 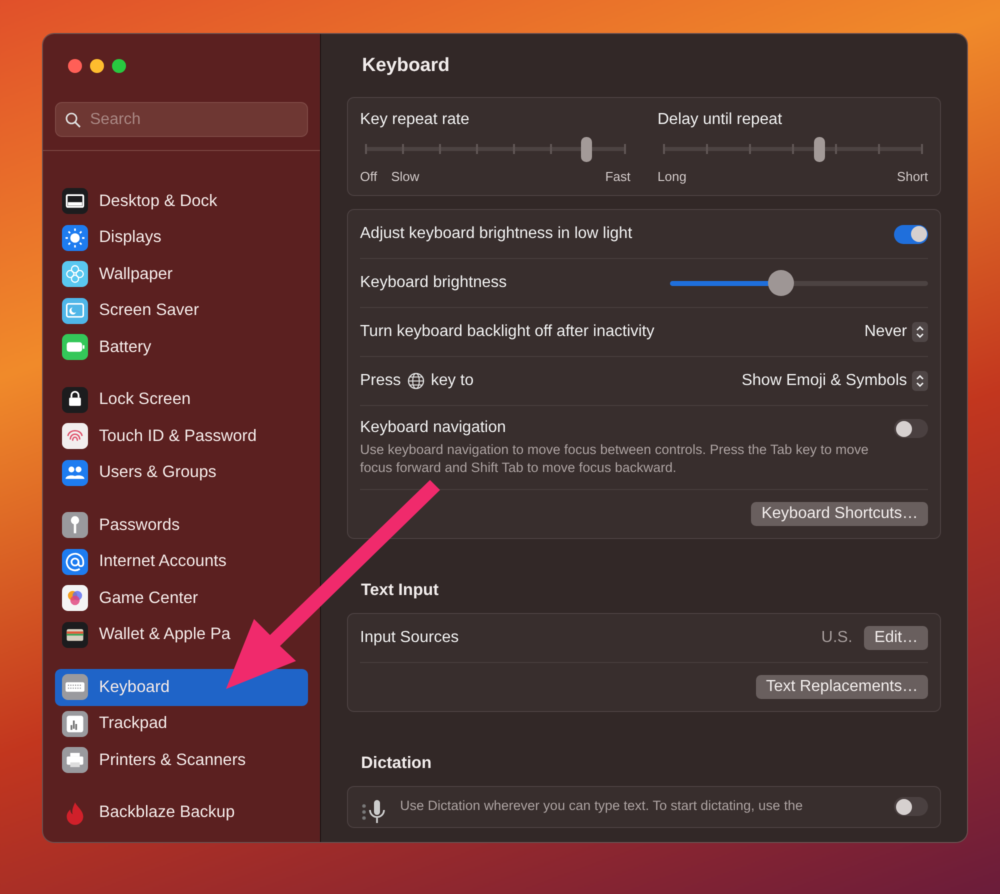 I want to click on page-title: Keyboard, so click(x=406, y=66).